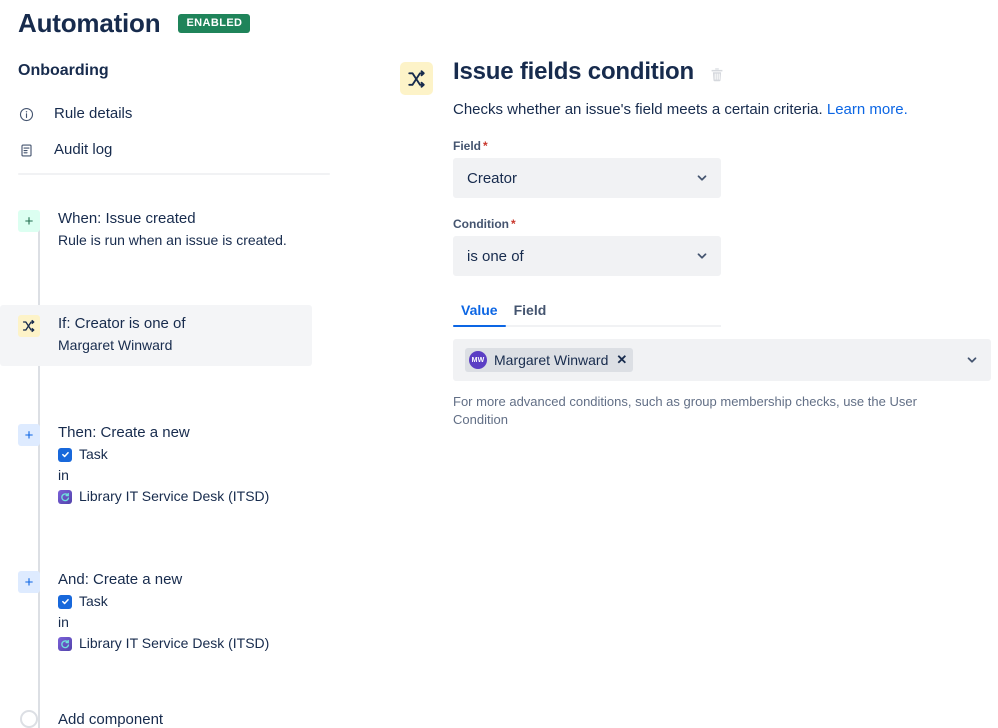 The width and height of the screenshot is (998, 728). I want to click on panel-title-row: Issue fields condition, so click(722, 72).